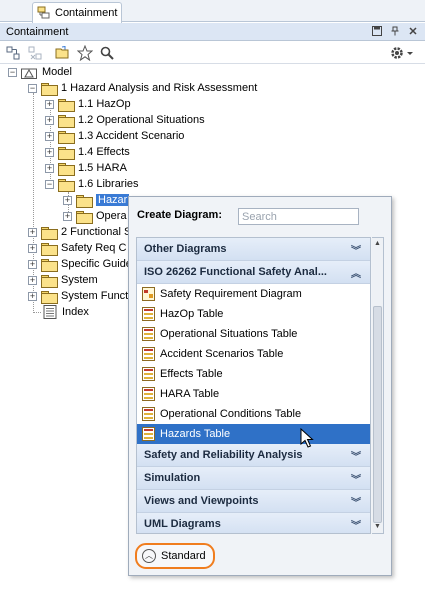  I want to click on tree-label: 1.5 HARA, so click(102, 168).